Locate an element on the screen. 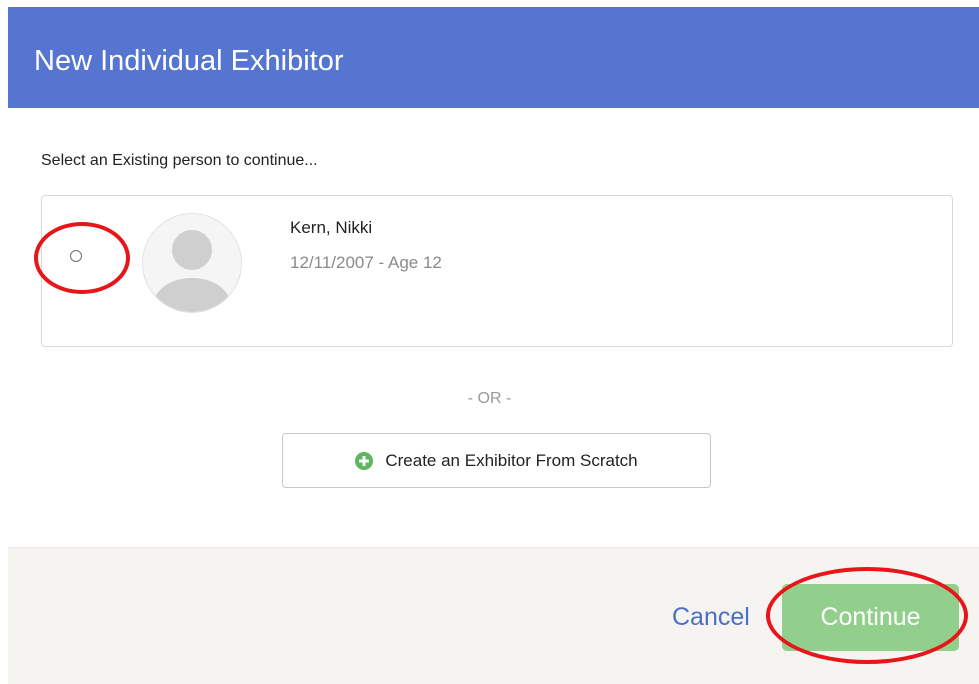 The height and width of the screenshot is (684, 979). user-placeholder-icon is located at coordinates (192, 263).